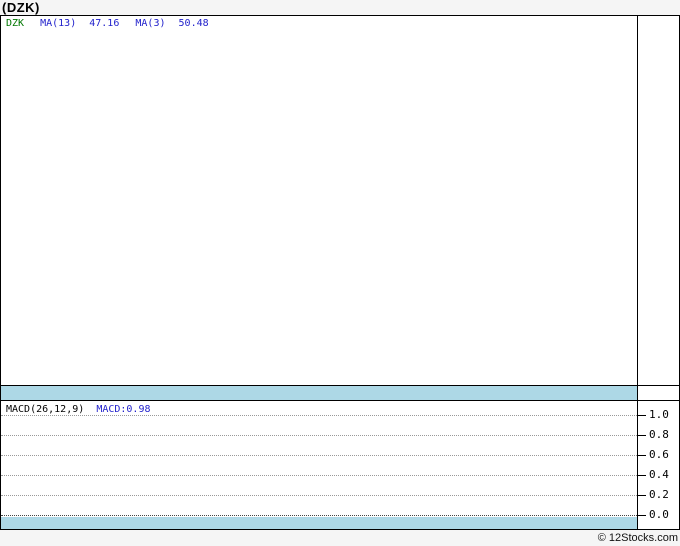 The width and height of the screenshot is (680, 546). Describe the element at coordinates (637, 538) in the screenshot. I see `copyright-label: © 12Stocks.com` at that location.